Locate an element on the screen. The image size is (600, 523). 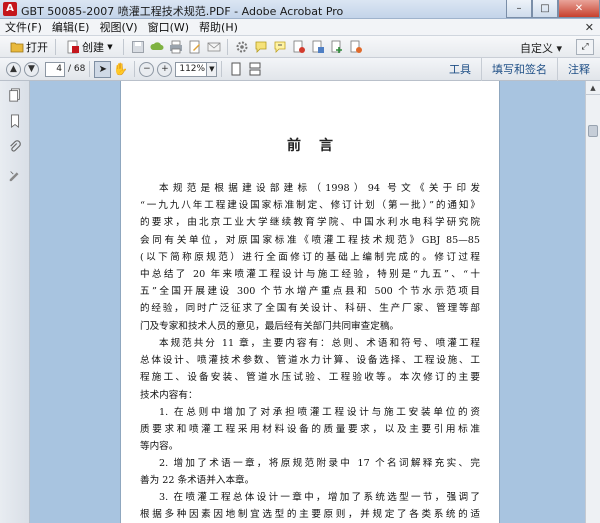
scroll-up-button: ▲ is located at coordinates (593, 88).